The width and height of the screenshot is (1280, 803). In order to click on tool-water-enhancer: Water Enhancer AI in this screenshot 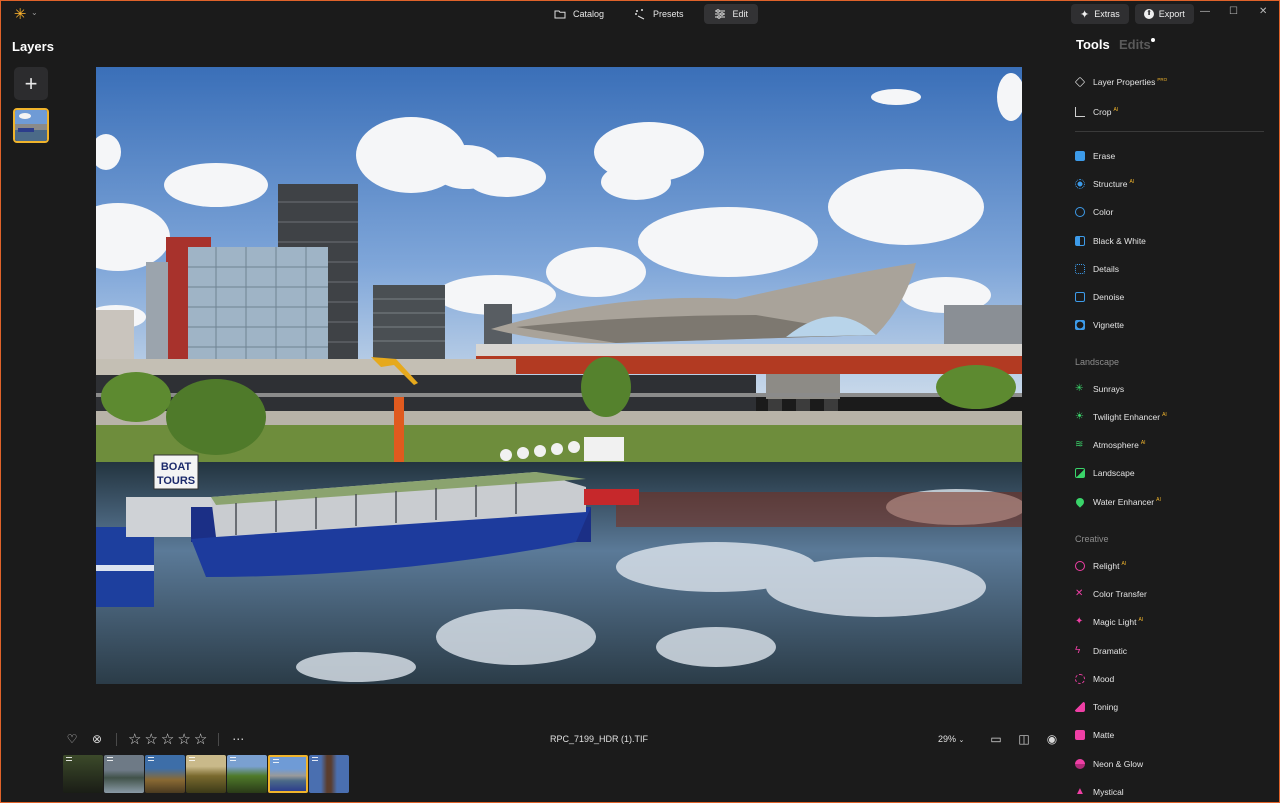, I will do `click(1117, 502)`.